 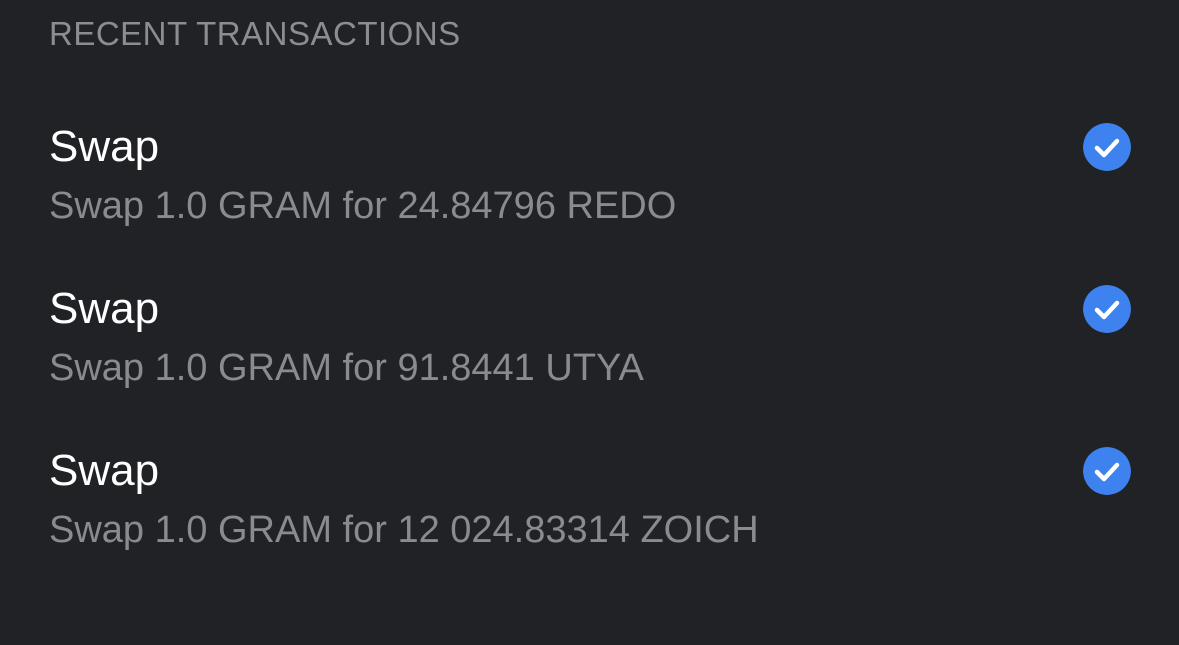 I want to click on section-header: RECENT TRANSACTIONS, so click(x=255, y=33).